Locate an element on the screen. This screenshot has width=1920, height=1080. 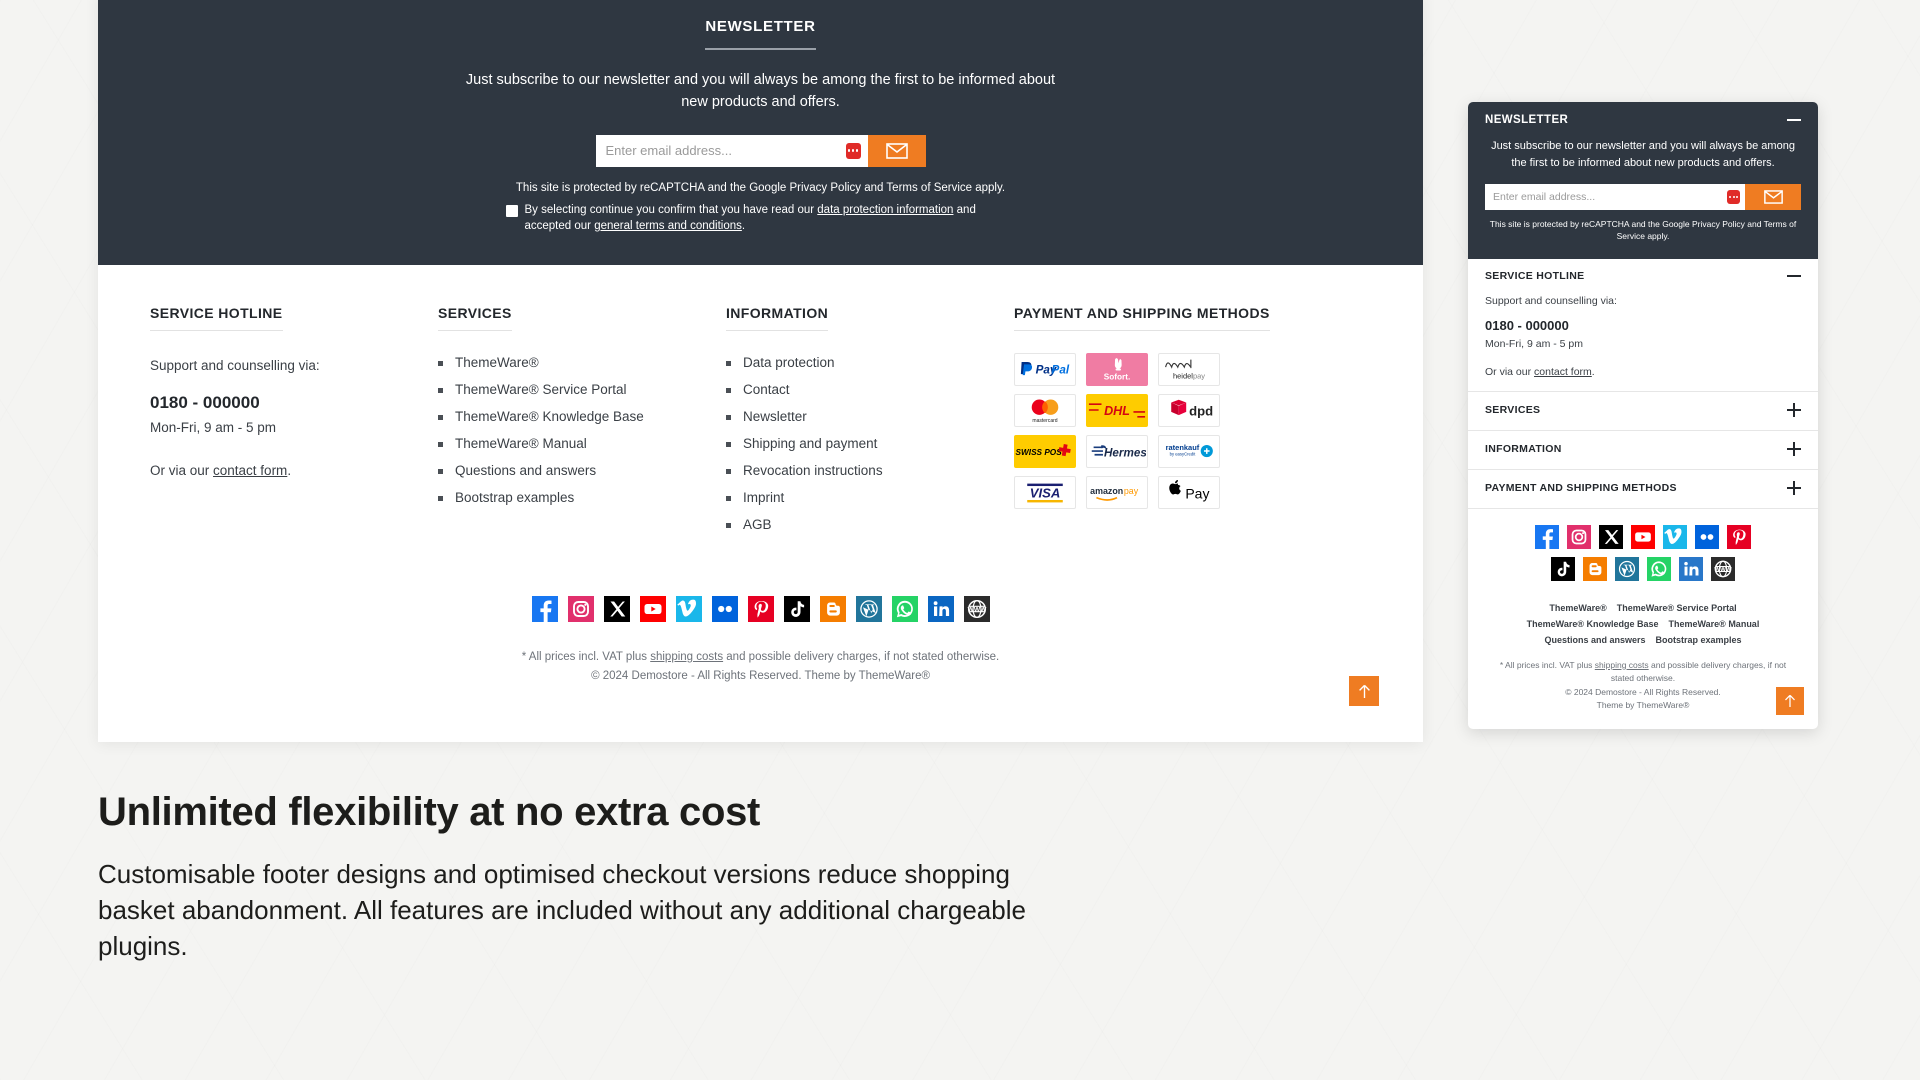
consent-checkbox is located at coordinates (511, 210).